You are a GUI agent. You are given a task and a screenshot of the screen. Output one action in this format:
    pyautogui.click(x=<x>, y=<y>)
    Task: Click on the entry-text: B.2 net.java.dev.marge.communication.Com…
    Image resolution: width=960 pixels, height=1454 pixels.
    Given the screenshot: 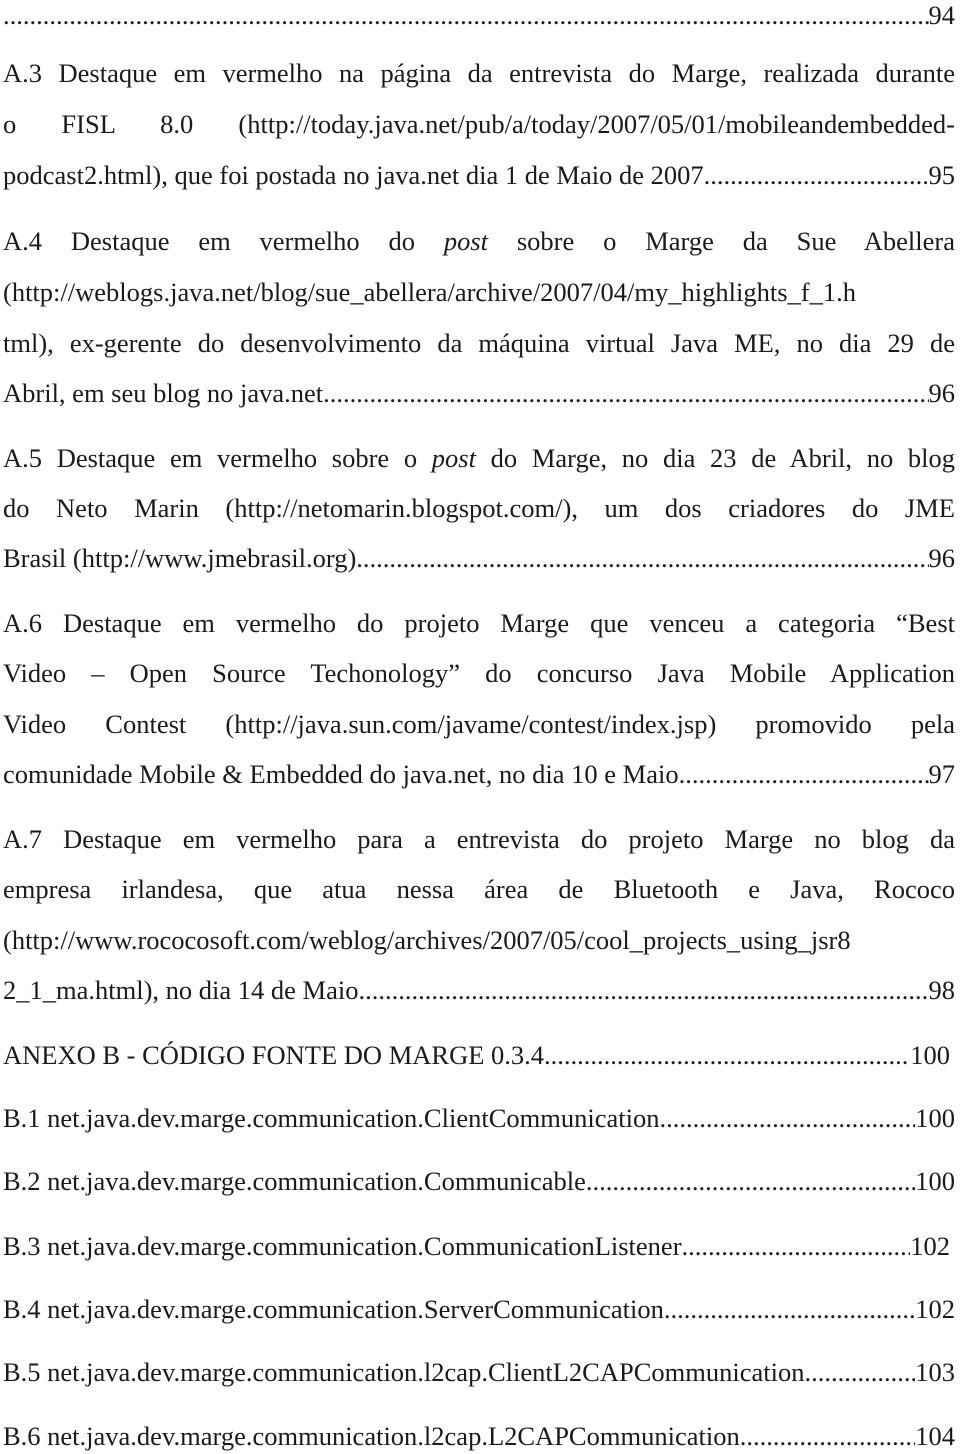 What is the action you would take?
    pyautogui.click(x=294, y=1181)
    